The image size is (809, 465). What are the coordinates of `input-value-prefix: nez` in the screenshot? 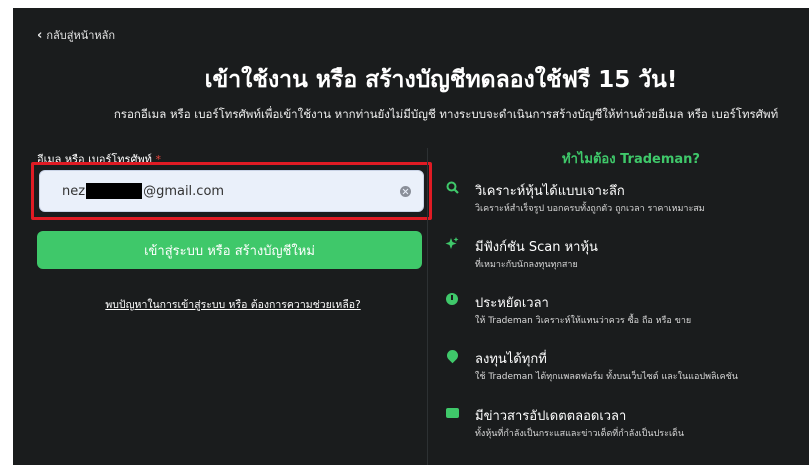 It's located at (74, 191).